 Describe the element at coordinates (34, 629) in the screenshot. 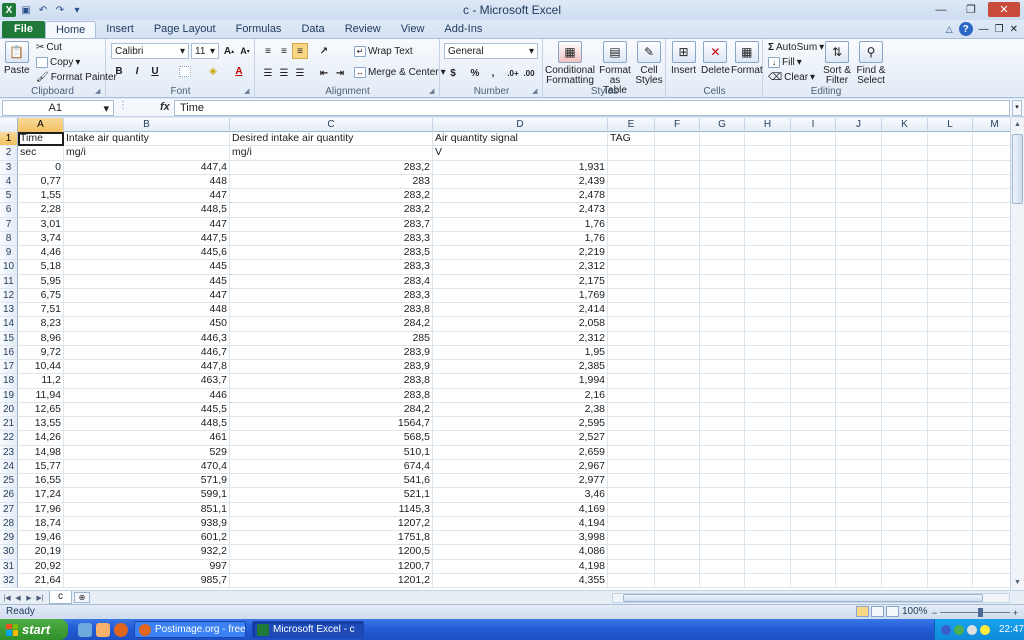

I see `start-button: start` at that location.